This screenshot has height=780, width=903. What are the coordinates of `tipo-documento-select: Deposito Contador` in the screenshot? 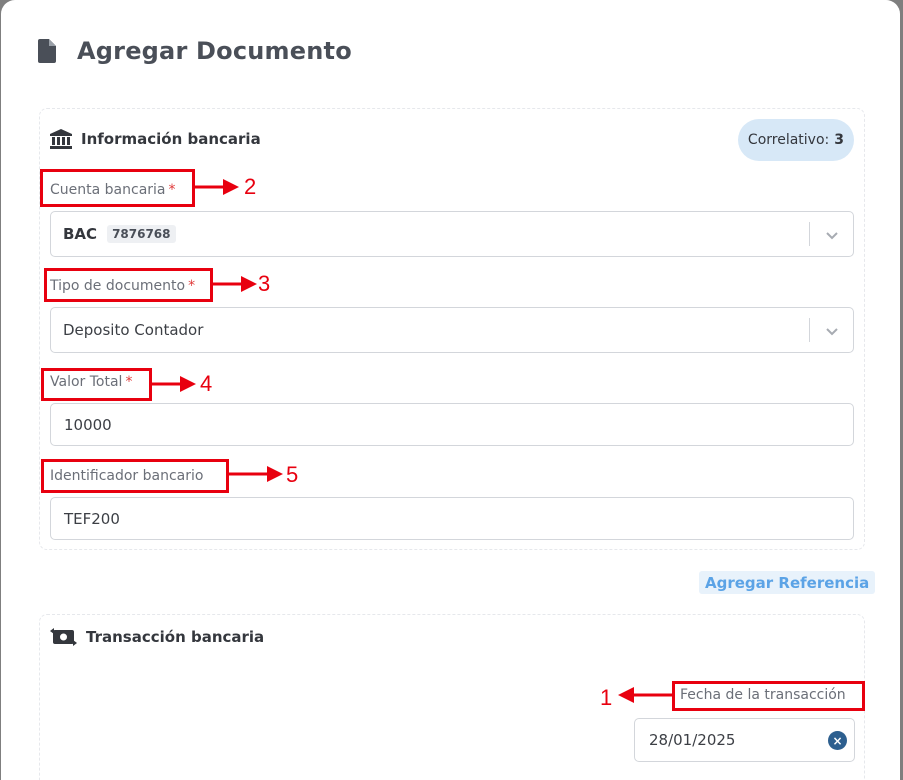 It's located at (452, 330).